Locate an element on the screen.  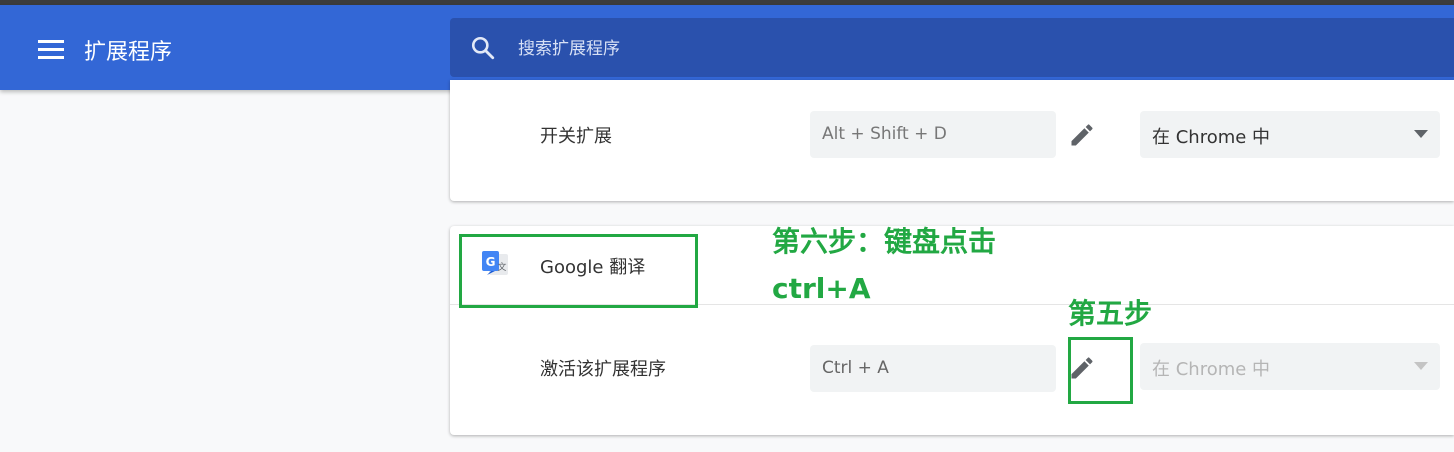
shortcut-row-label: 开关扩展 is located at coordinates (576, 136).